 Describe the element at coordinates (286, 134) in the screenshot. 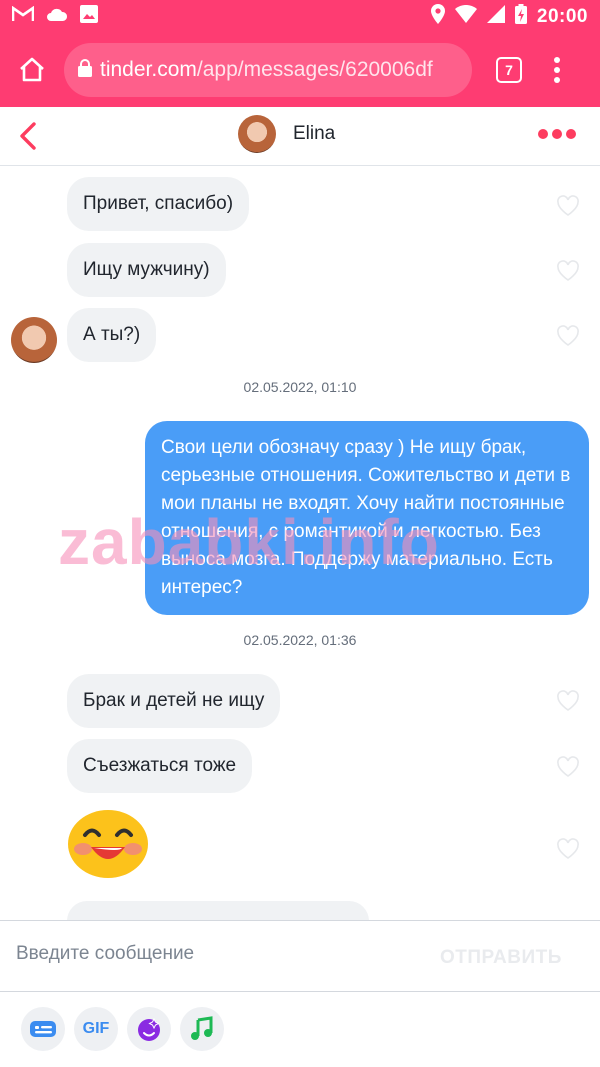

I see `match-profile-link: Elina` at that location.